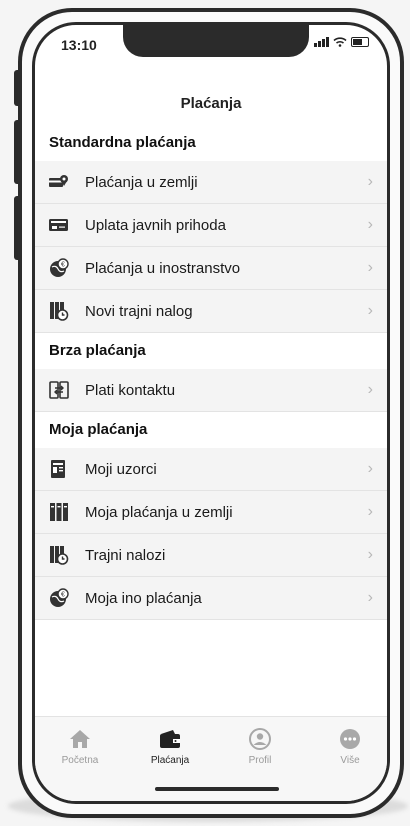  I want to click on card-pin-icon, so click(59, 182).